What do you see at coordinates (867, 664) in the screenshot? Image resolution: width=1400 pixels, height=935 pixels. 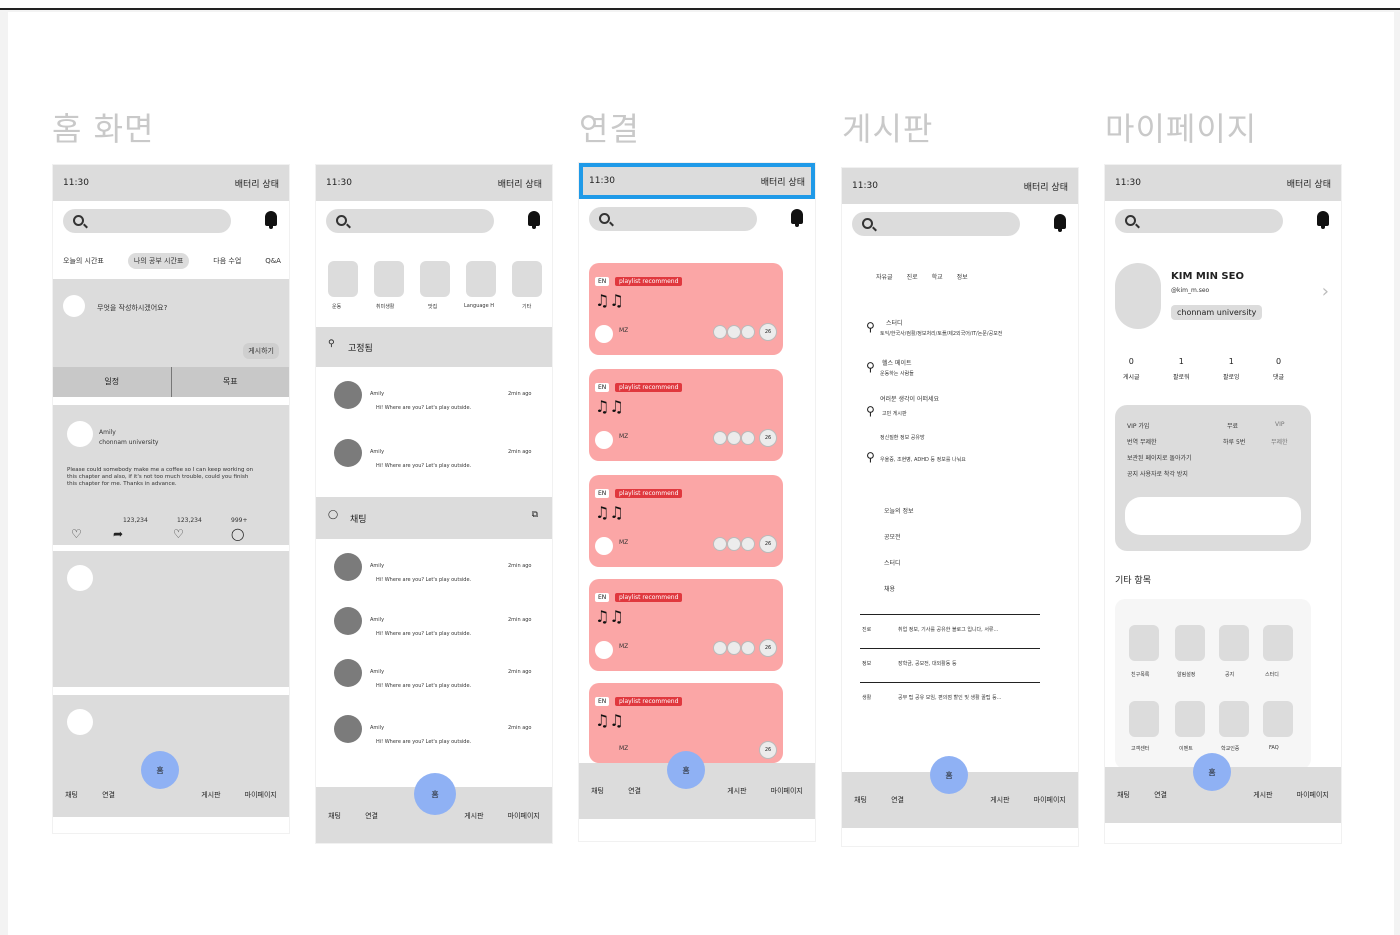 I see `list-key: 정보` at bounding box center [867, 664].